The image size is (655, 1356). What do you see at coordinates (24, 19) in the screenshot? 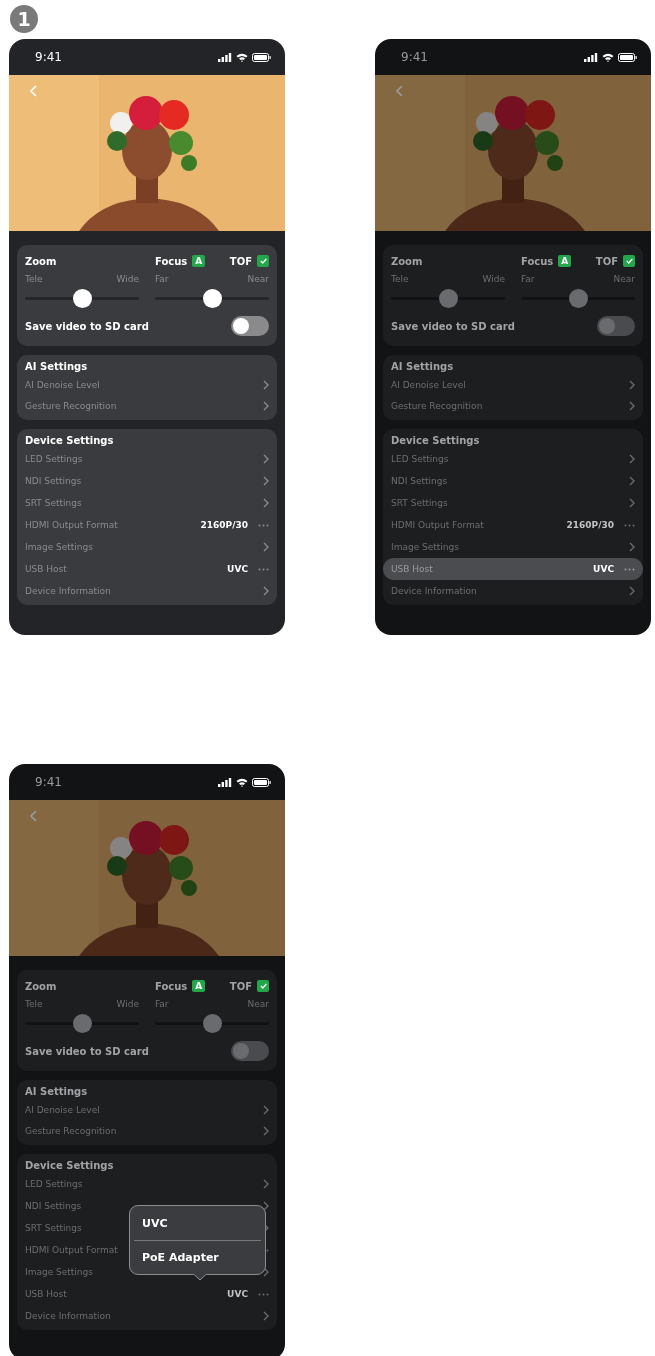
I see `step-badge: 1` at bounding box center [24, 19].